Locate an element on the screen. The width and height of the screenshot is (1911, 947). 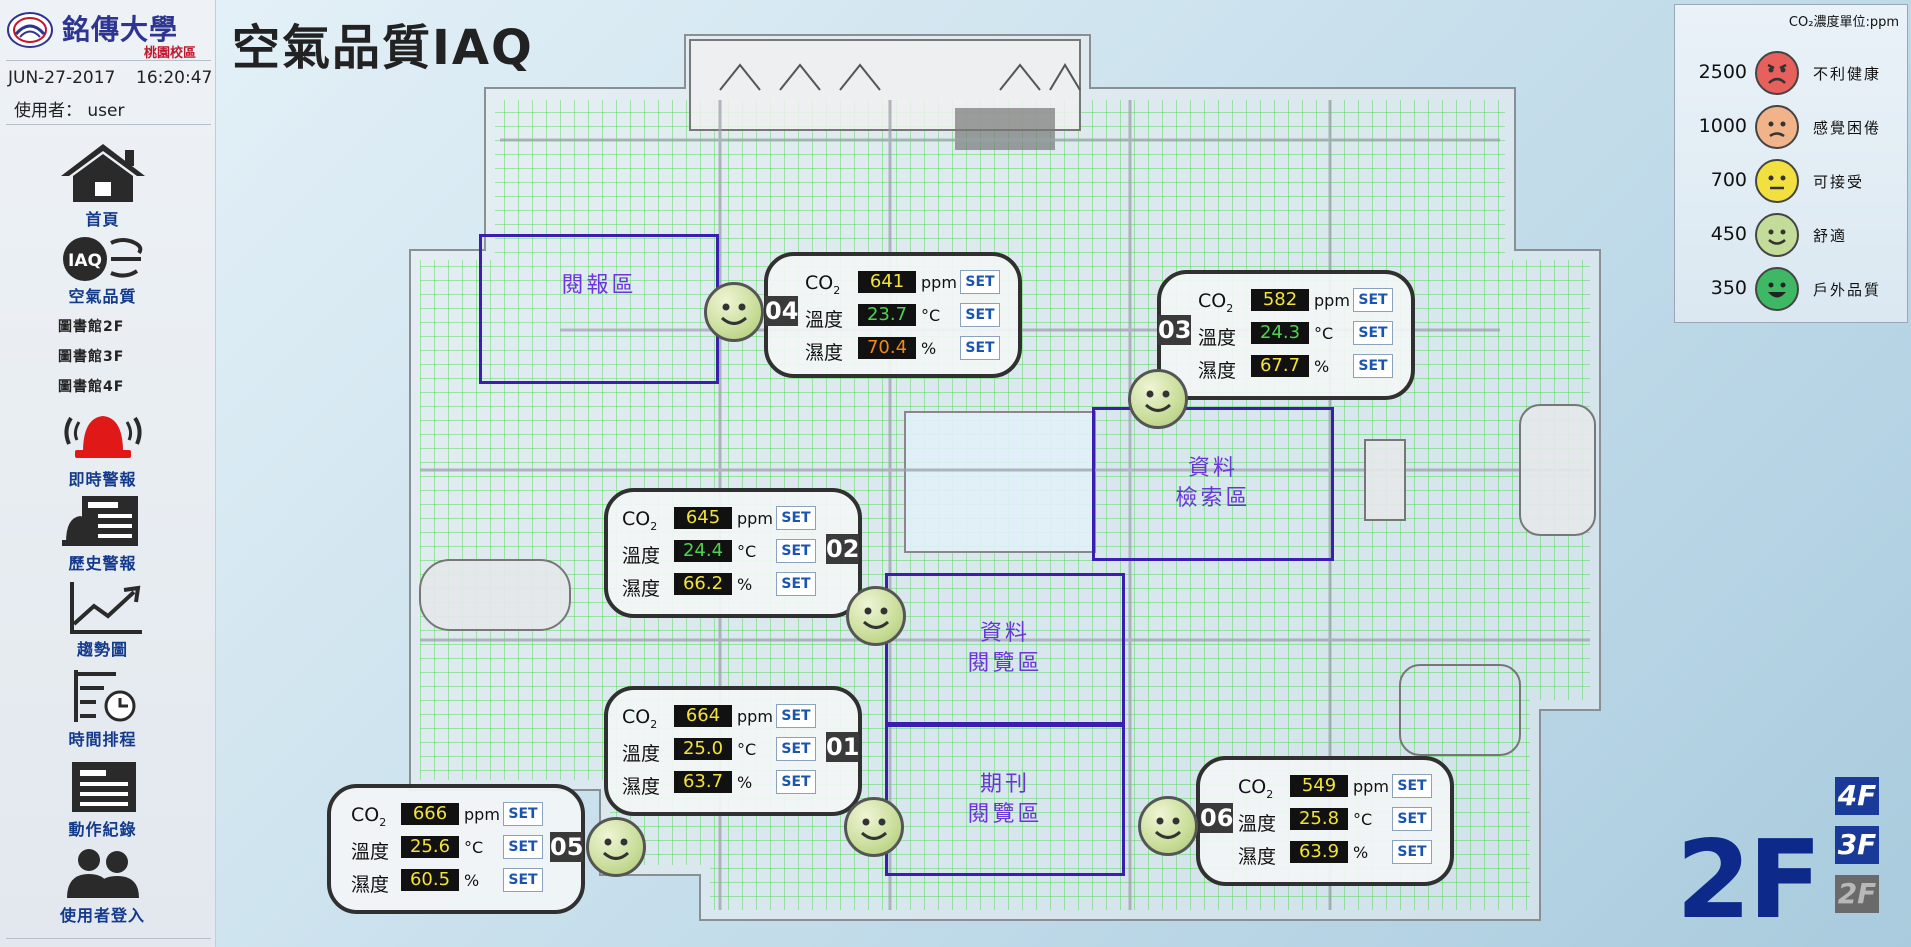
co2-row: CO2 666 ppm SET is located at coordinates (456, 815).